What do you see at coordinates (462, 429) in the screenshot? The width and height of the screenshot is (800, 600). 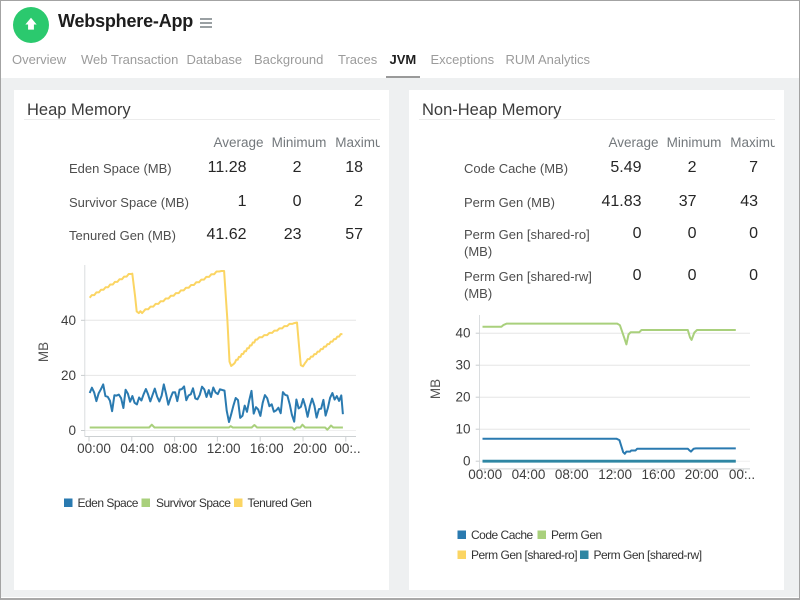 I see `svg-text: 10` at bounding box center [462, 429].